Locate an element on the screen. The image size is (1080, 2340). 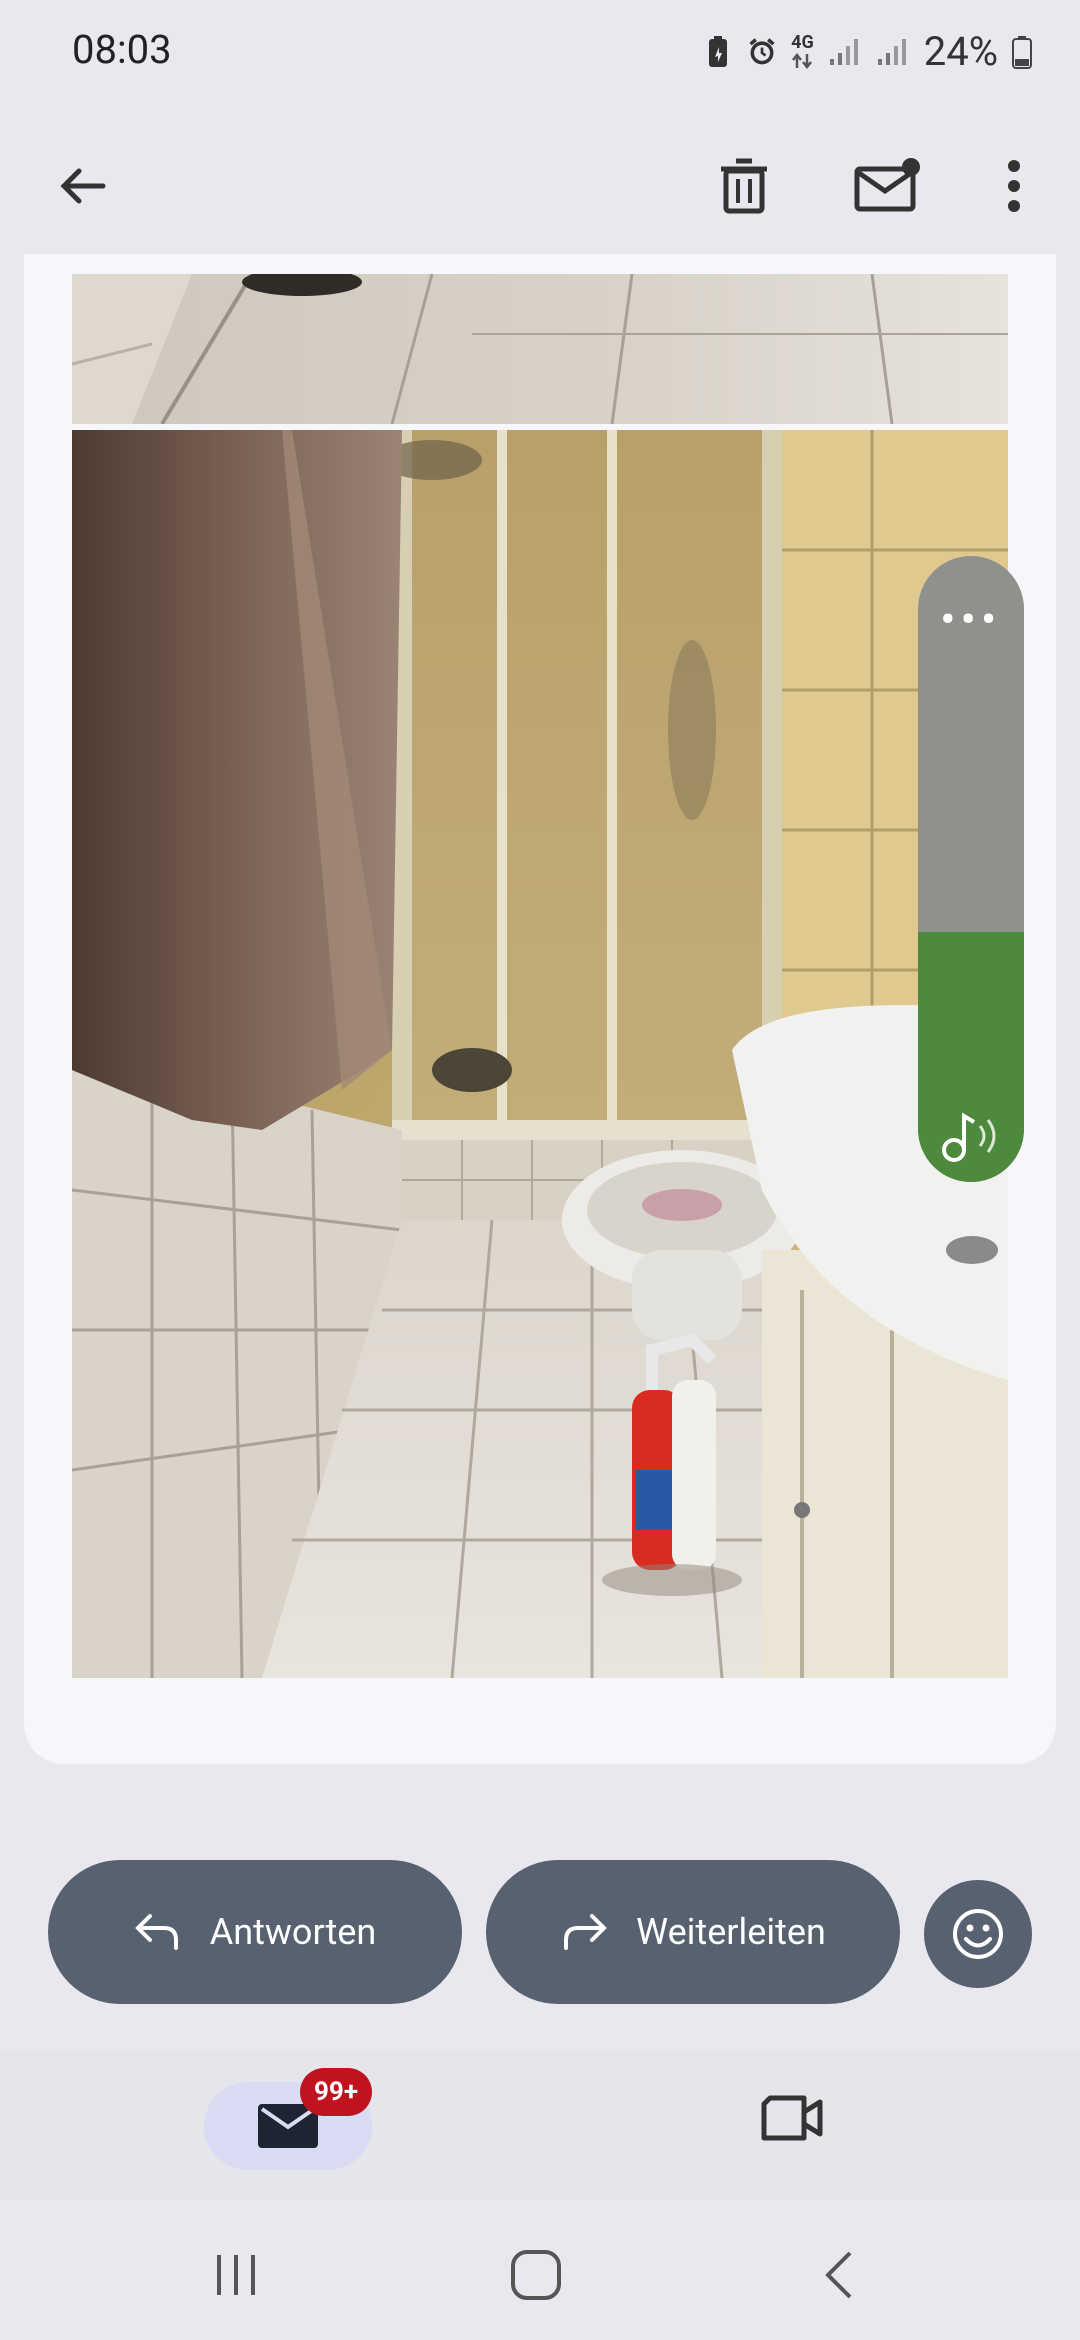
more-options-button is located at coordinates (1014, 186).